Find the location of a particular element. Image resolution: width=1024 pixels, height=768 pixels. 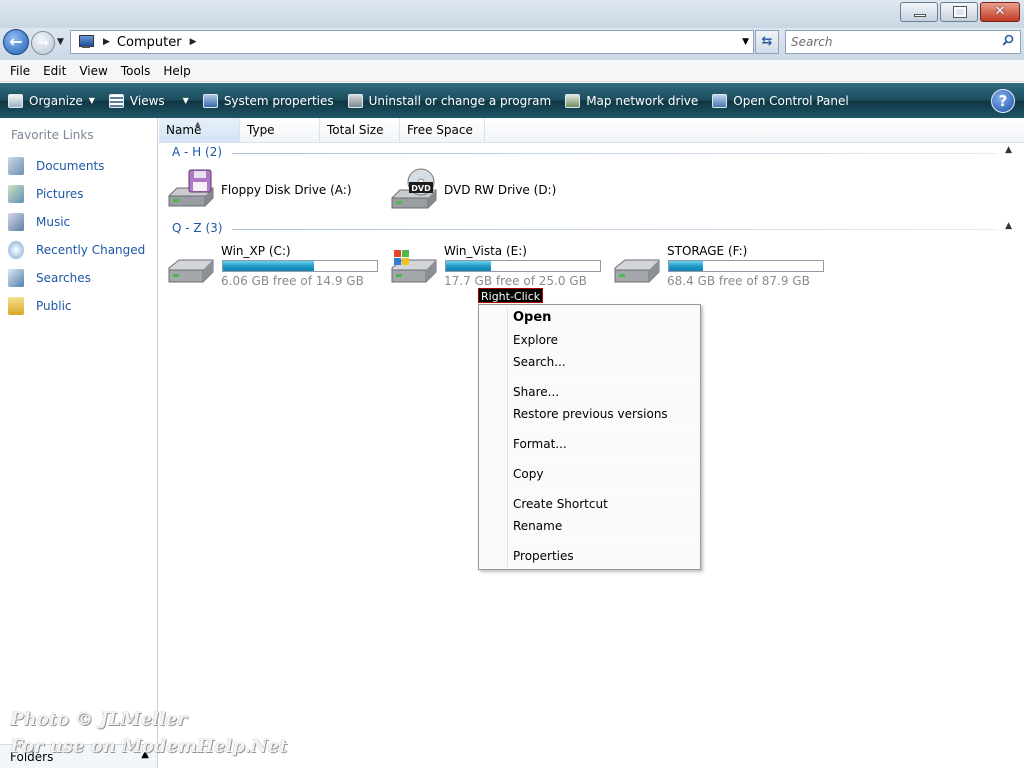

uninstall-label: Uninstall or change a program is located at coordinates (460, 100).